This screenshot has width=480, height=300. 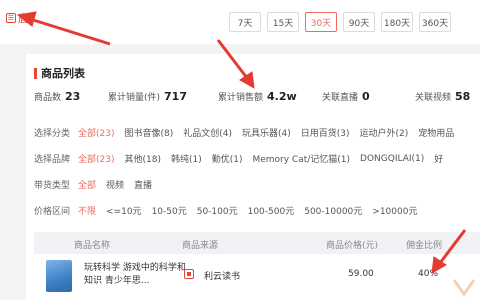 What do you see at coordinates (200, 246) in the screenshot?
I see `header-product-source: 商品来源` at bounding box center [200, 246].